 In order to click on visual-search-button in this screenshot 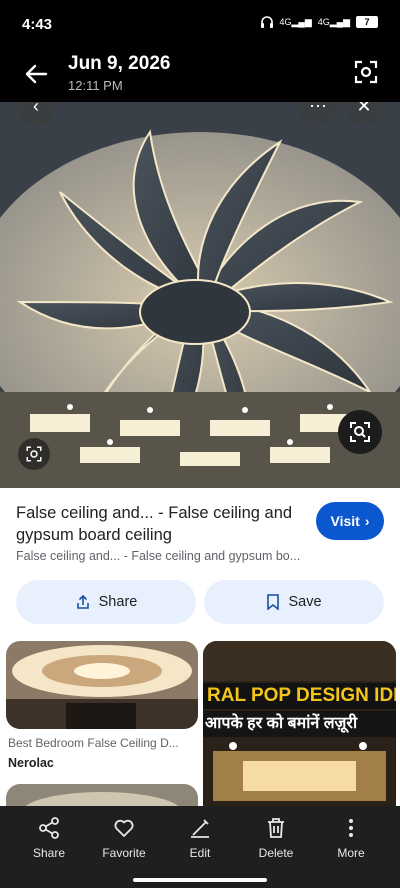, I will do `click(360, 432)`.